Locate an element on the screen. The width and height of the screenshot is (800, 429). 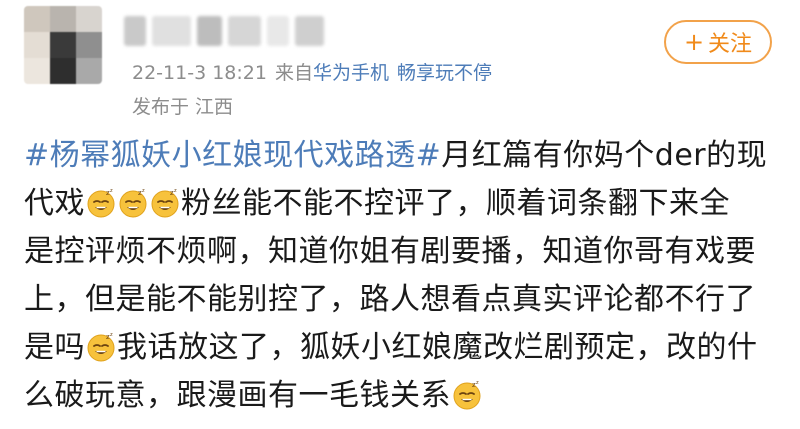
plus-icon: + is located at coordinates (694, 42).